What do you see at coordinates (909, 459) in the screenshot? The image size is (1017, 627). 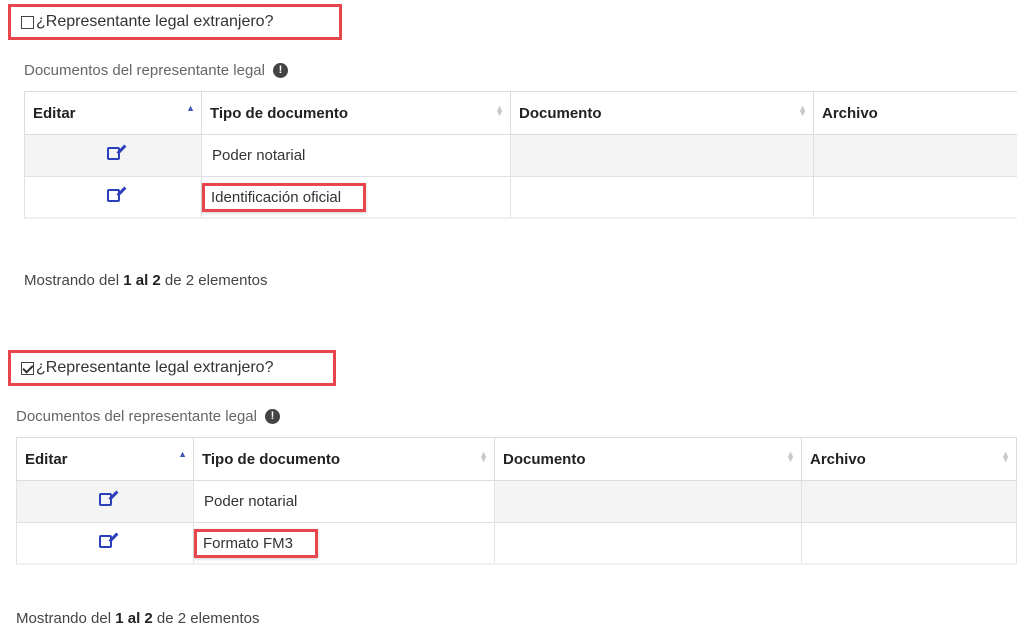 I see `column-header-archivo: Archivo▲▼` at bounding box center [909, 459].